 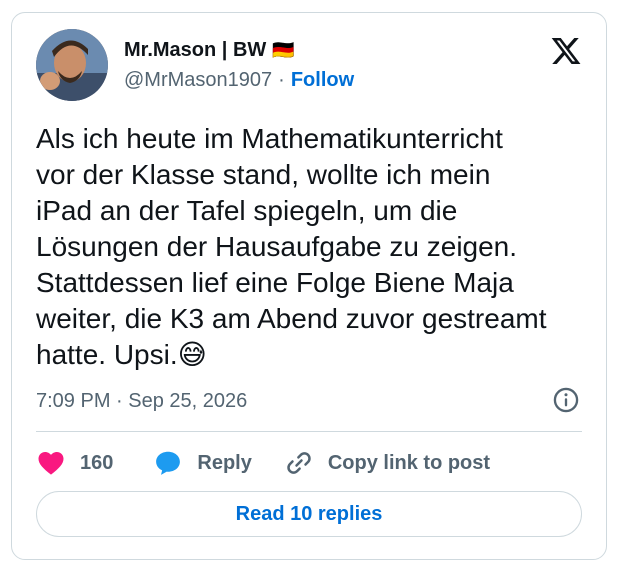 I want to click on follow-button: Follow, so click(x=322, y=80).